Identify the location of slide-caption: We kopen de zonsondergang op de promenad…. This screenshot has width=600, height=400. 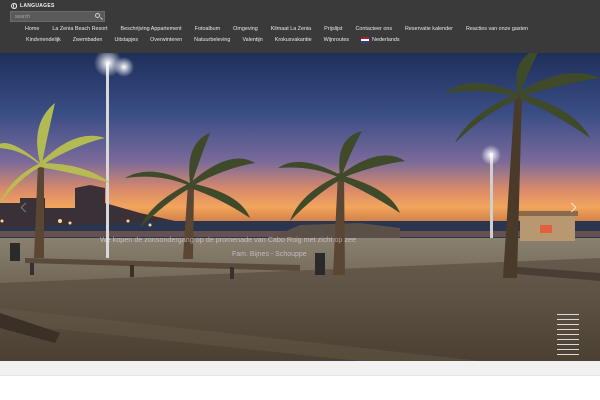
(228, 239).